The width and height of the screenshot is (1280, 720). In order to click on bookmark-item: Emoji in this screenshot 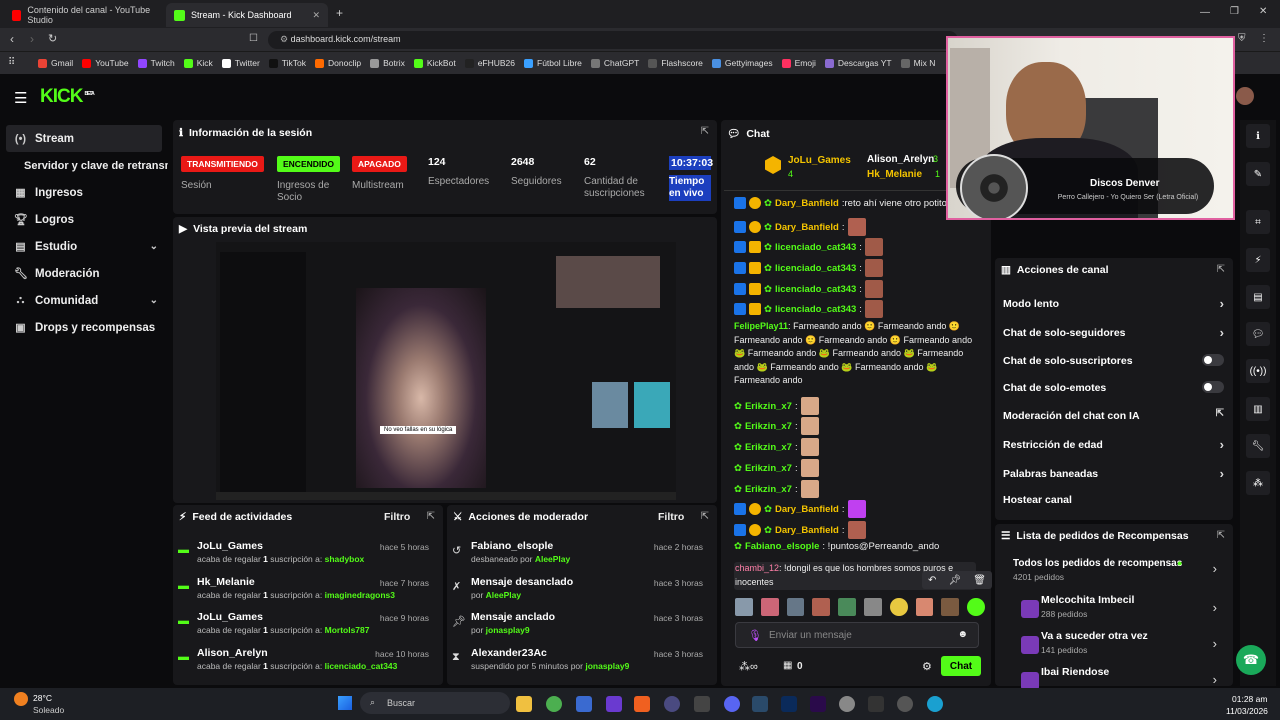, I will do `click(798, 63)`.